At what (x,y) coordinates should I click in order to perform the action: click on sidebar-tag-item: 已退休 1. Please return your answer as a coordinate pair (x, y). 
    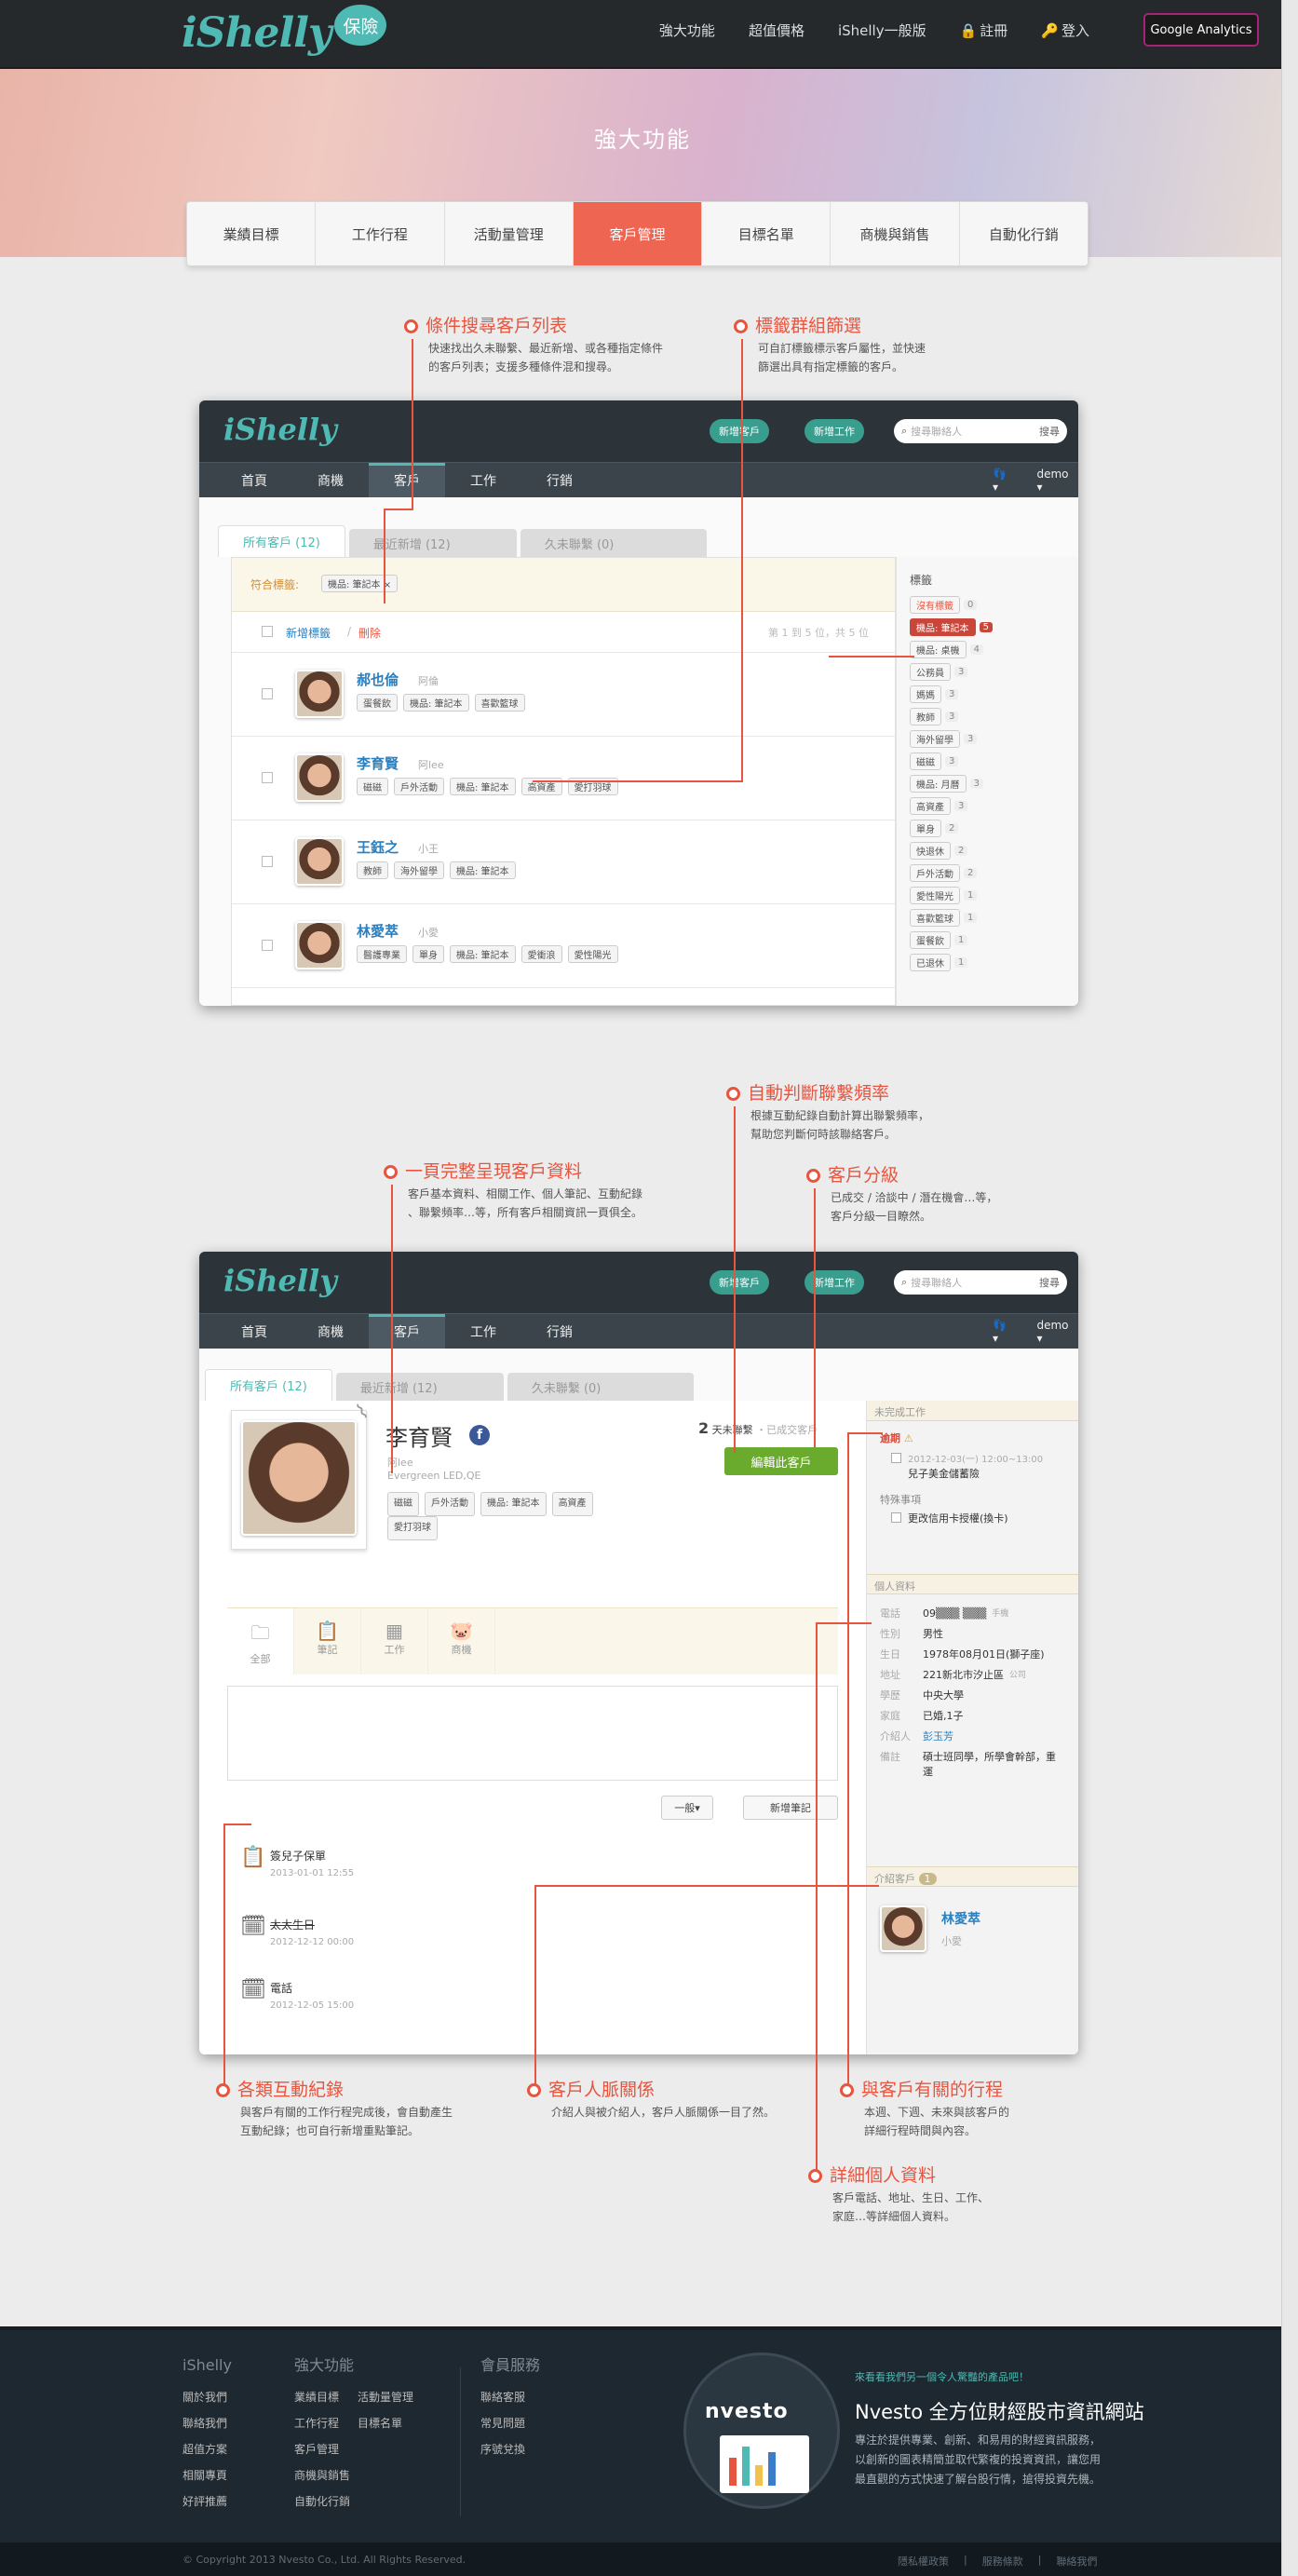
    Looking at the image, I should click on (994, 962).